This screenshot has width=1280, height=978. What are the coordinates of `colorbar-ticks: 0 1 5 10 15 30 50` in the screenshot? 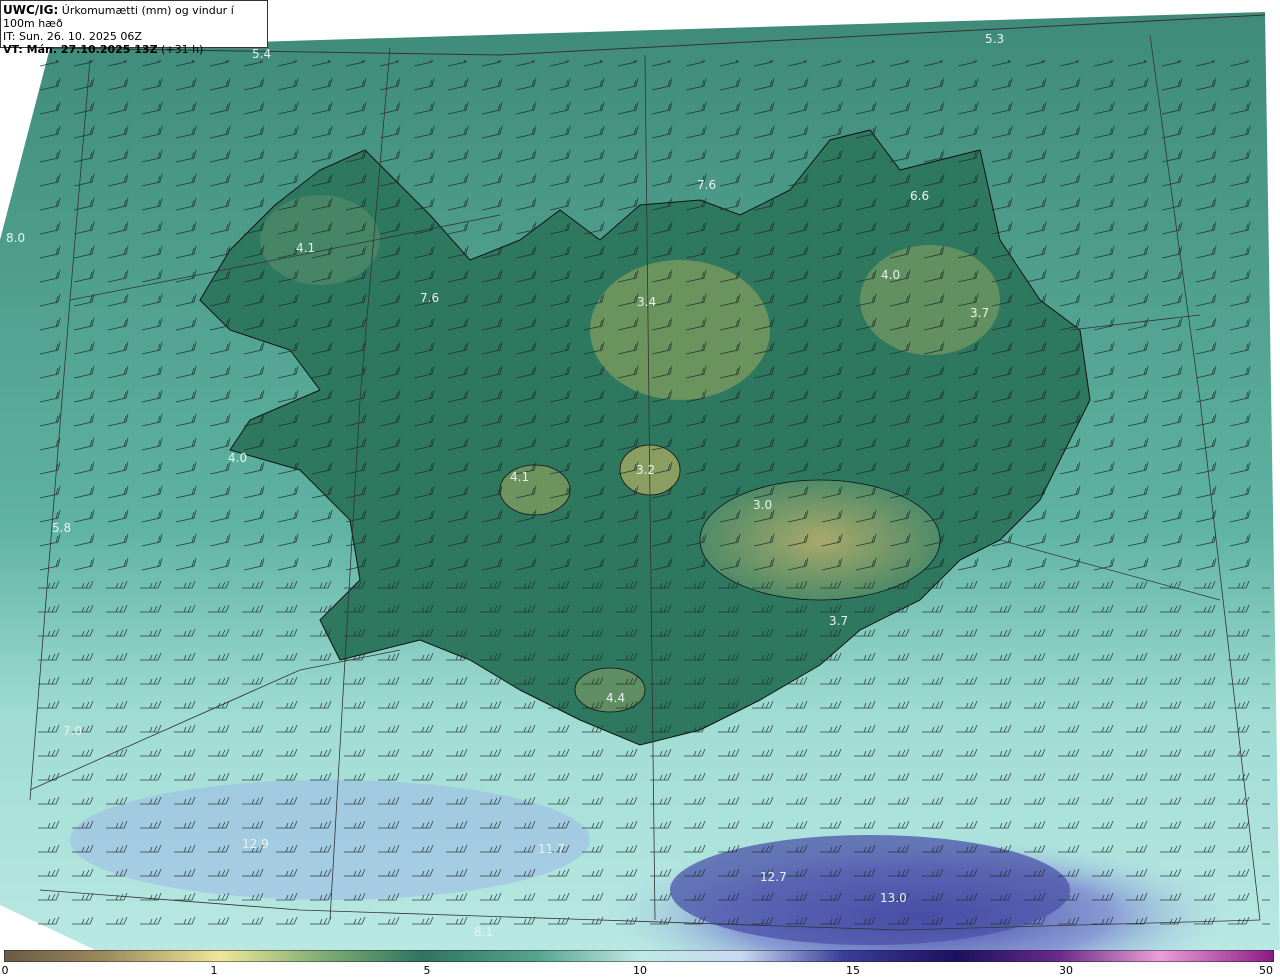 It's located at (640, 970).